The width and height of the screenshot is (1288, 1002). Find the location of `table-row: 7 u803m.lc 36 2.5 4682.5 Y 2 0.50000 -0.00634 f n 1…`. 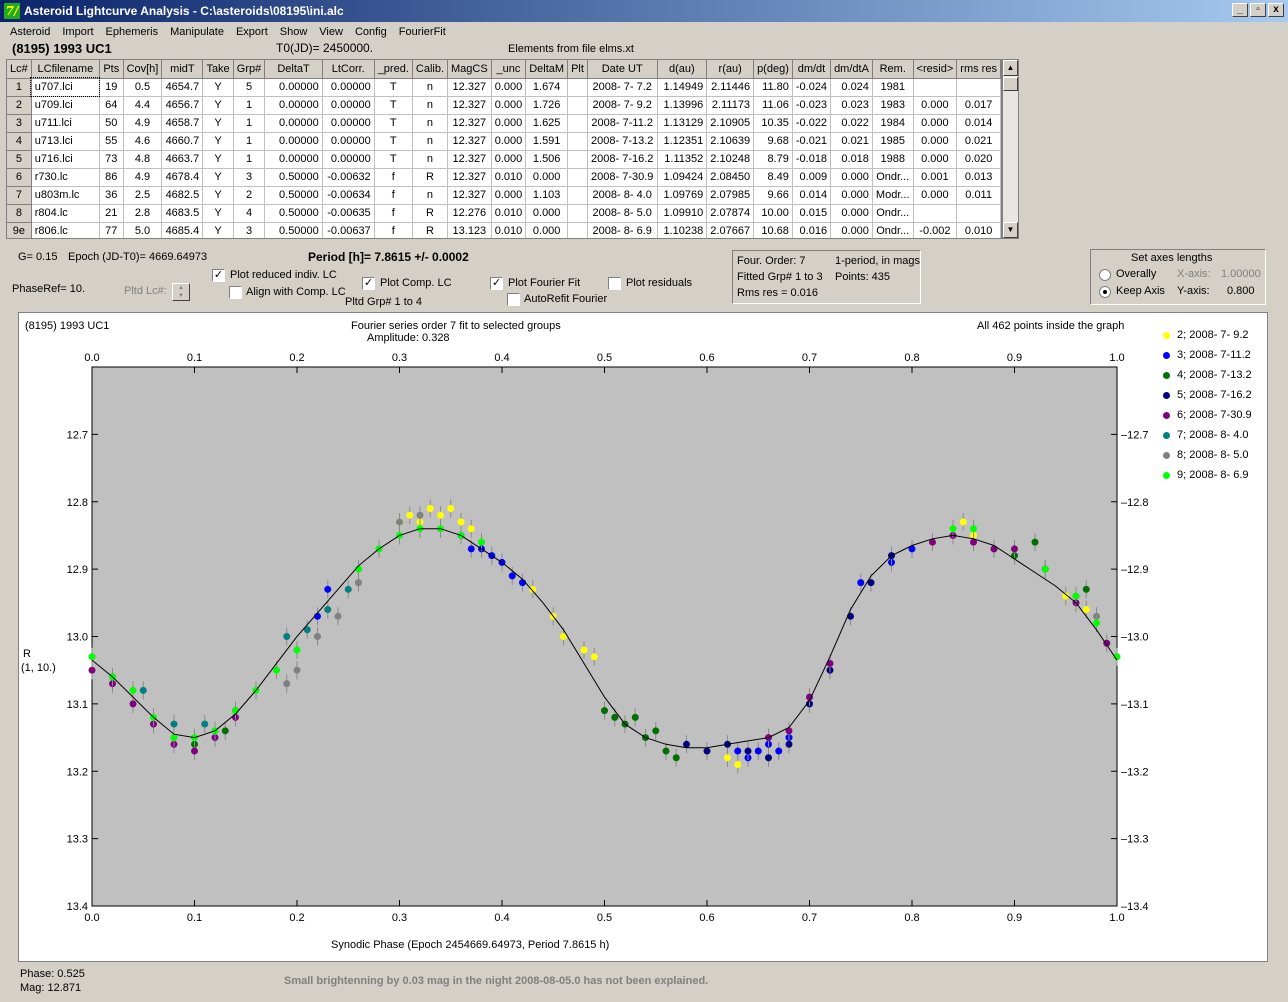

table-row: 7 u803m.lc 36 2.5 4682.5 Y 2 0.50000 -0.00634 f n 1… is located at coordinates (504, 195).